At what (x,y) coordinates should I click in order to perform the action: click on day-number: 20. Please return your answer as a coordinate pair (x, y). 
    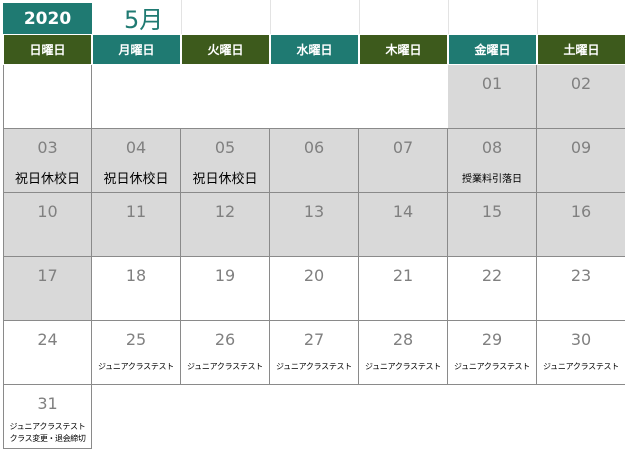
    Looking at the image, I should click on (314, 275).